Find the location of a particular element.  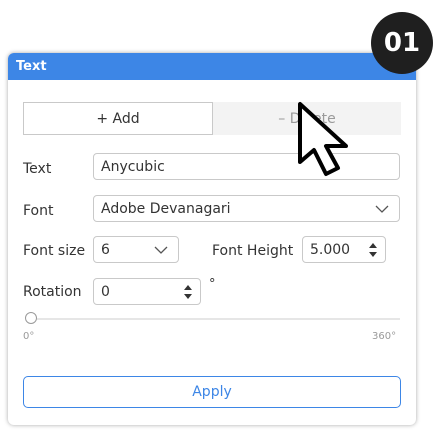

font-size-select: 6 is located at coordinates (136, 249).